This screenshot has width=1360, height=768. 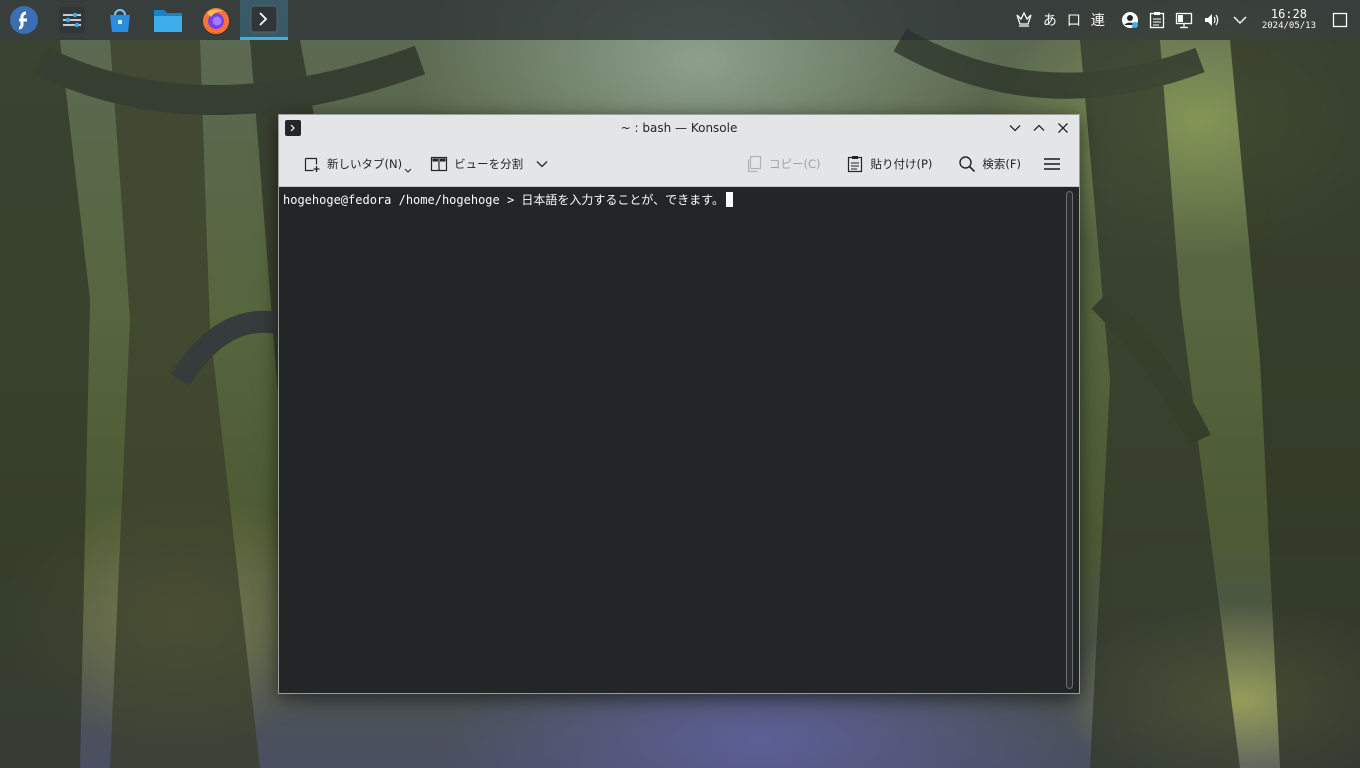 What do you see at coordinates (1069, 440) in the screenshot?
I see `terminal-scrollbar` at bounding box center [1069, 440].